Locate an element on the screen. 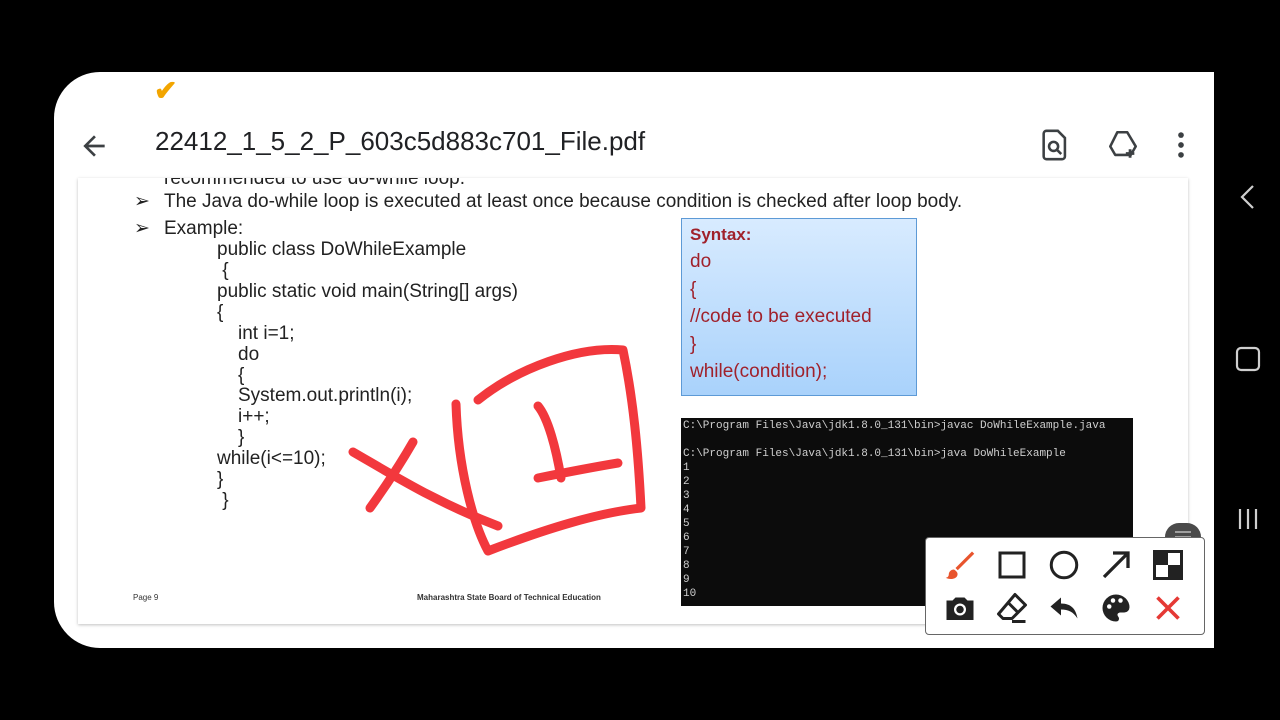 This screenshot has height=720, width=1280. camera-icon is located at coordinates (960, 608).